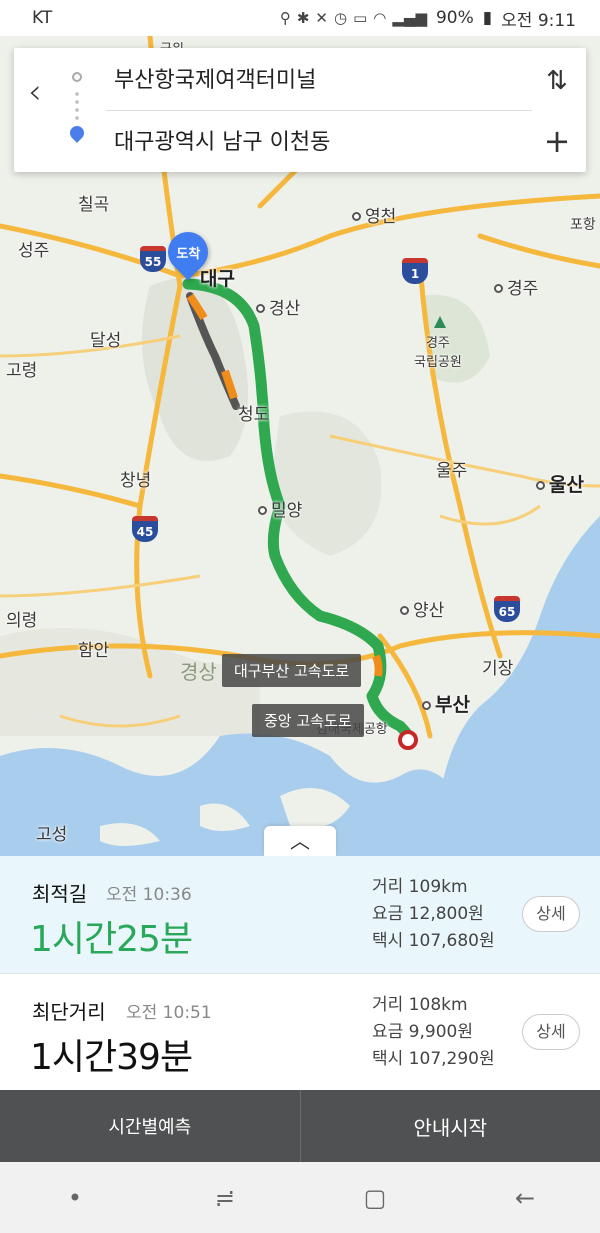  I want to click on status-bar: KT ⚲ ✱ ✕ ◷ ▭ ◠ ▂▄▆ 90% ▮ 오전 9:11, so click(300, 18).